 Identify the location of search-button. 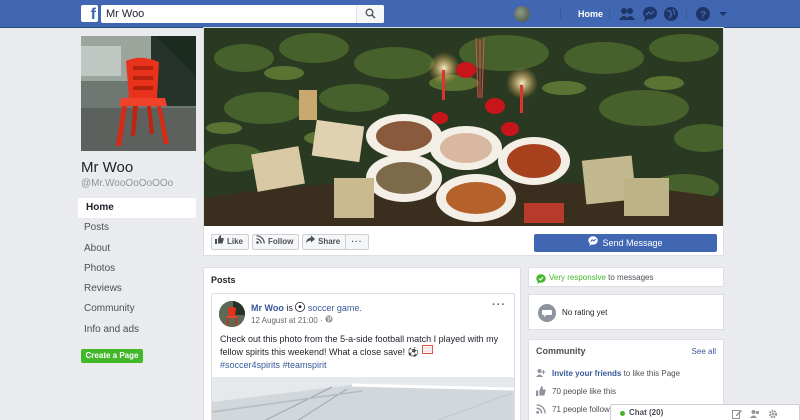
(370, 14).